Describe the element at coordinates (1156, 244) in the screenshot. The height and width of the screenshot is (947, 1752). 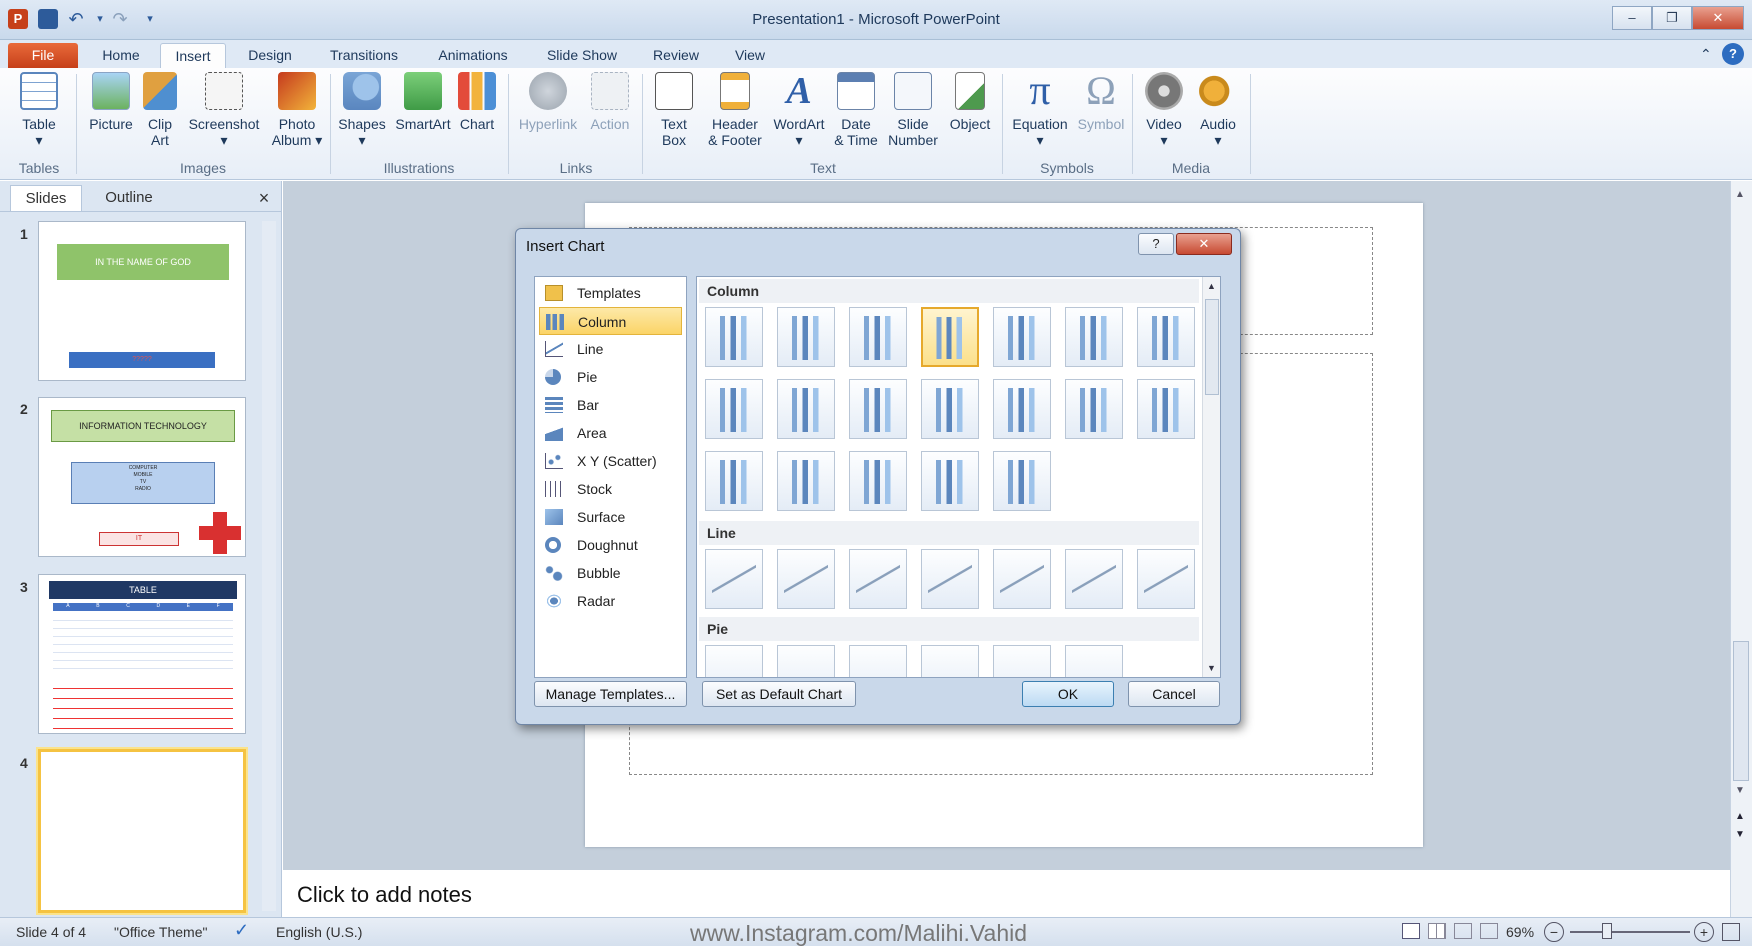
I see `dialog-help-button: ?` at that location.